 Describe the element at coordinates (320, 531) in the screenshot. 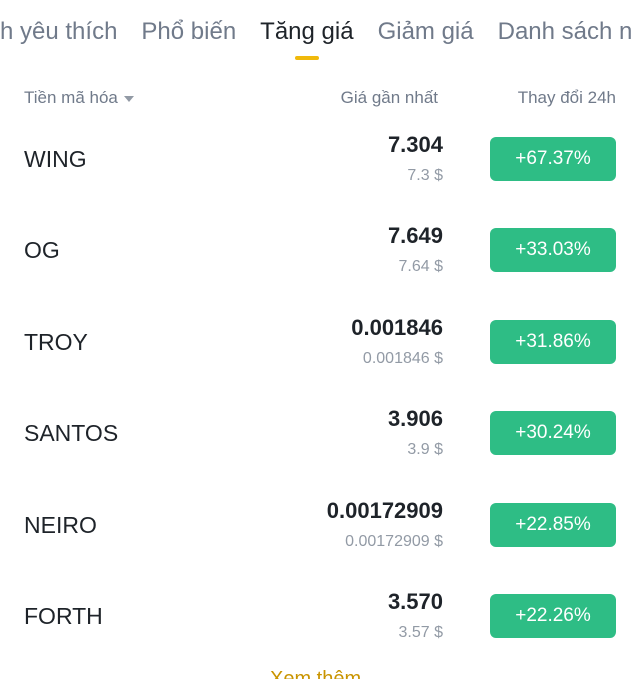

I see `list-item: NEIRO 0.00172909 0.00172909 $ +22.85%` at that location.